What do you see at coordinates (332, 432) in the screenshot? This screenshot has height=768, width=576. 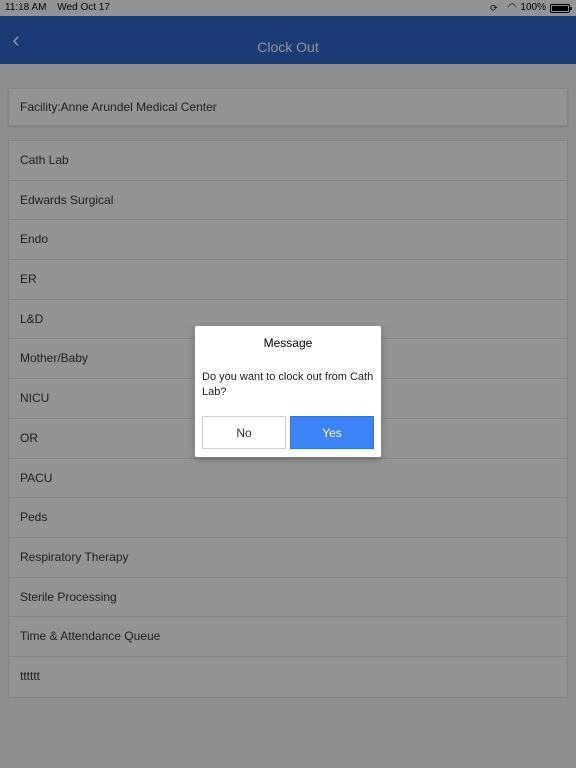 I see `yes-button: Yes` at bounding box center [332, 432].